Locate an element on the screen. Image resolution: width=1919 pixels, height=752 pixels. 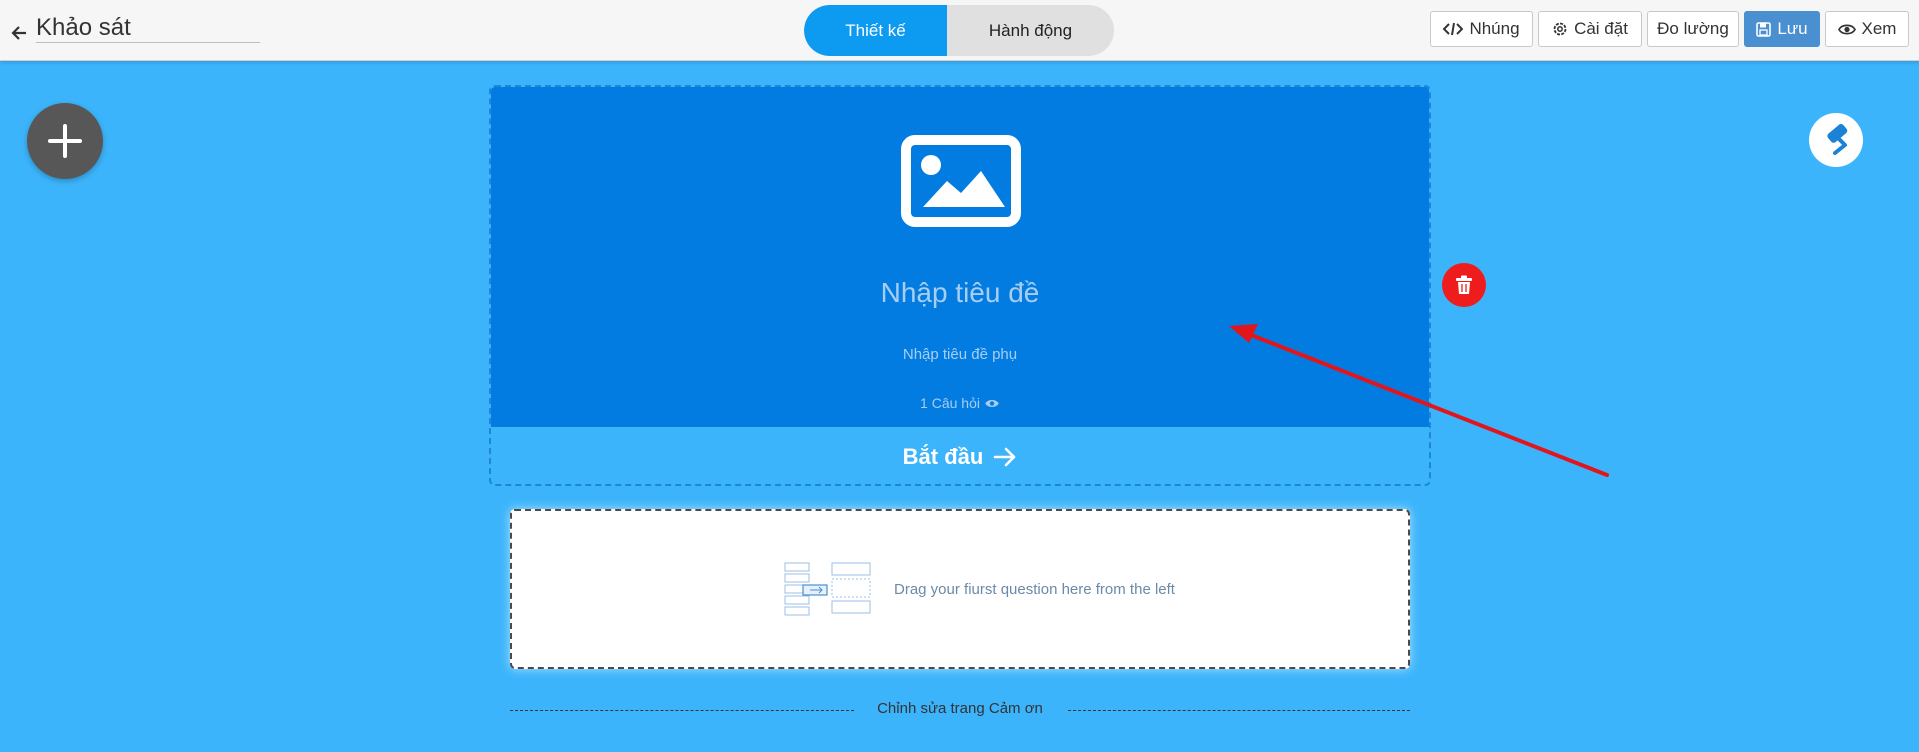
preview-label: Xem is located at coordinates (1879, 28).